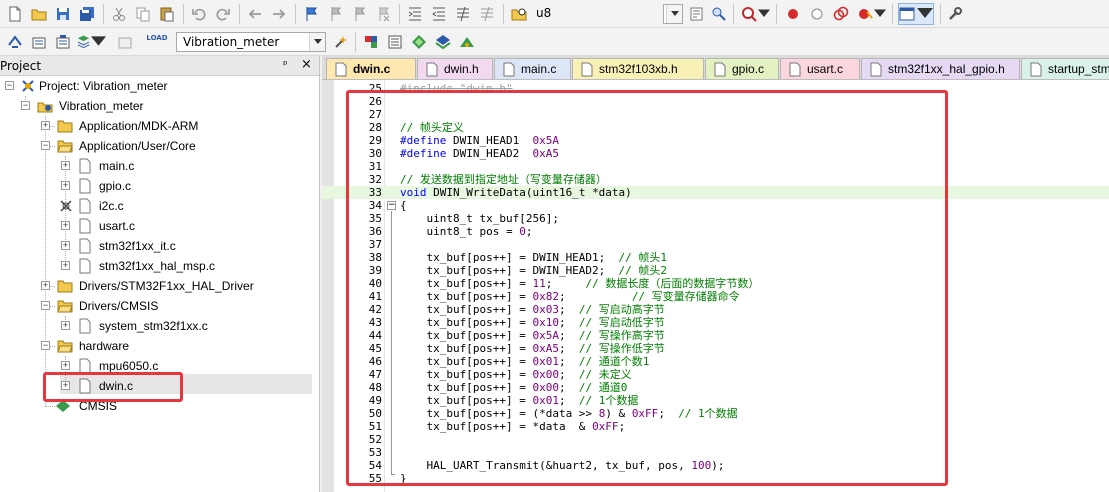 Image resolution: width=1109 pixels, height=492 pixels. Describe the element at coordinates (199, 14) in the screenshot. I see `undo-icon` at that location.